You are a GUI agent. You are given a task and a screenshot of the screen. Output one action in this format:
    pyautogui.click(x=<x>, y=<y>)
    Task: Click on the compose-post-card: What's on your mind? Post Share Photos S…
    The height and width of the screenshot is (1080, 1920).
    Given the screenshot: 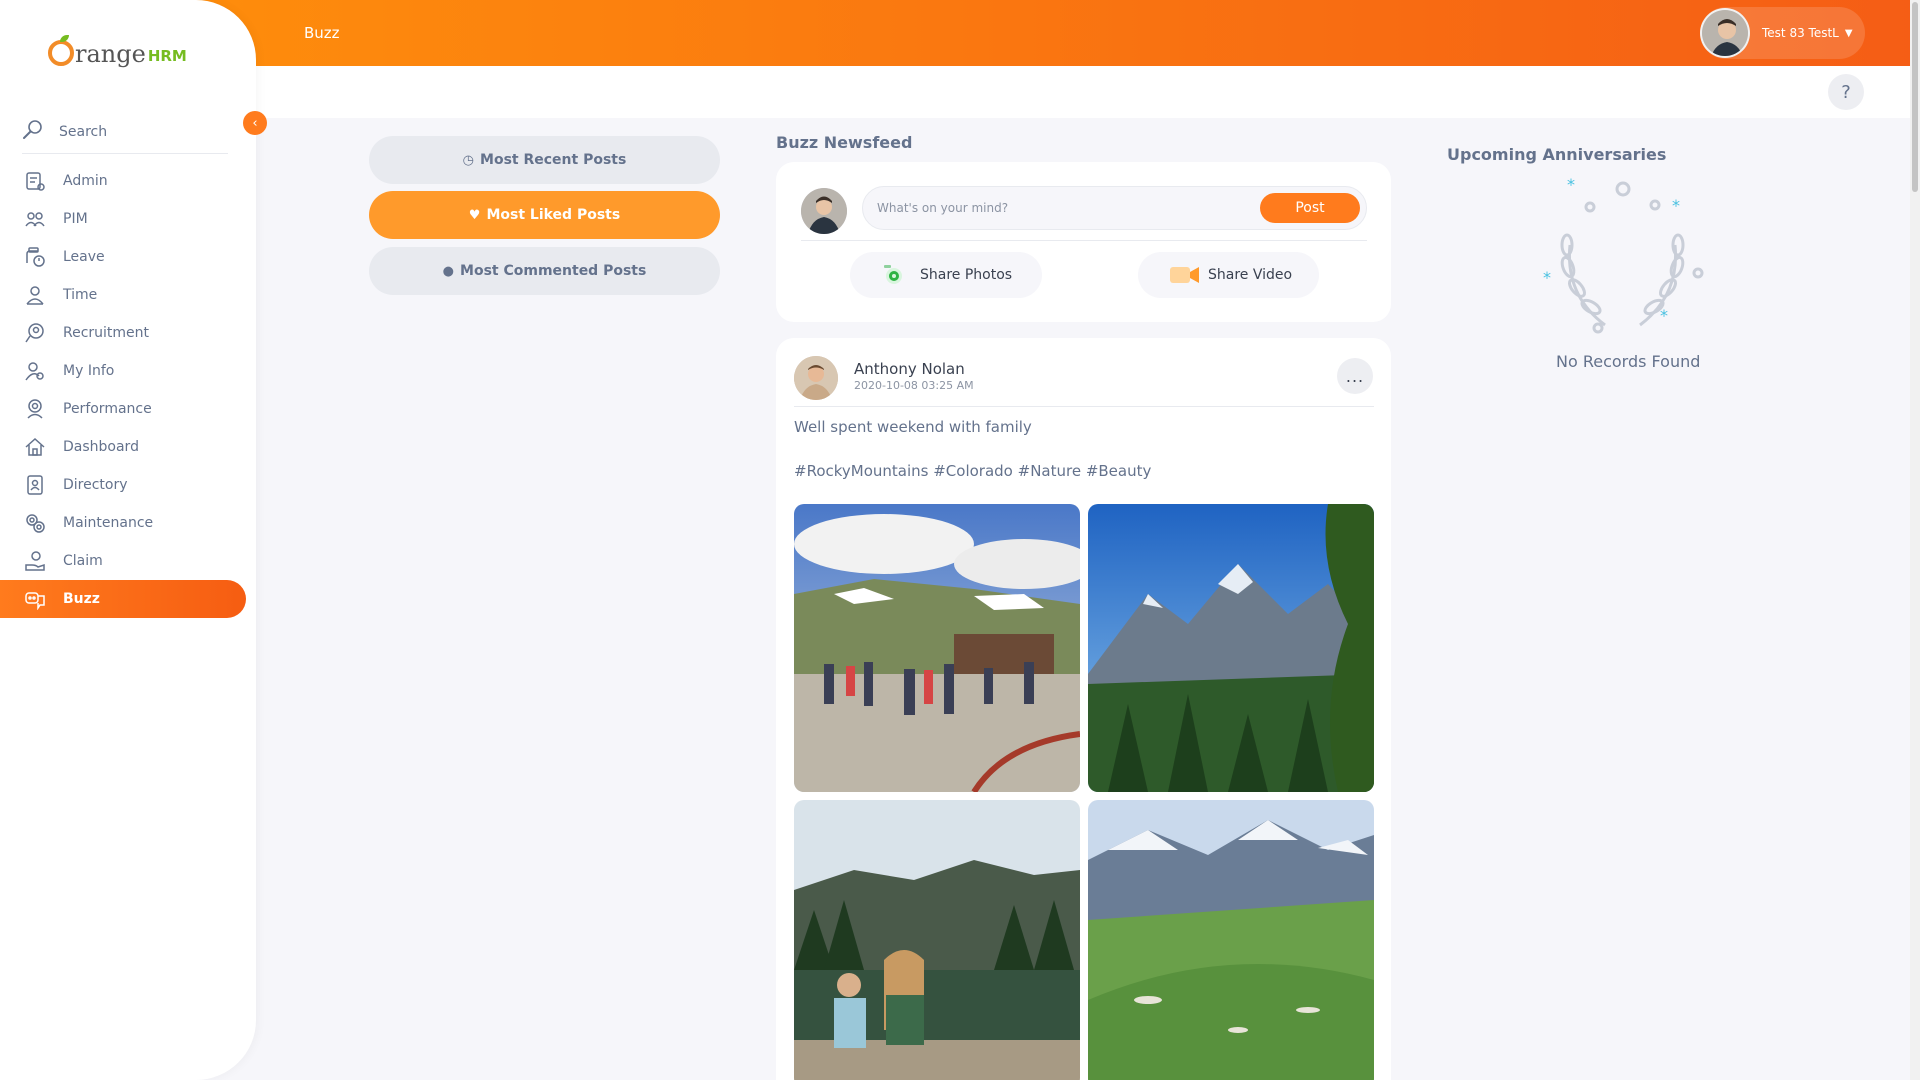 What is the action you would take?
    pyautogui.click(x=1083, y=242)
    